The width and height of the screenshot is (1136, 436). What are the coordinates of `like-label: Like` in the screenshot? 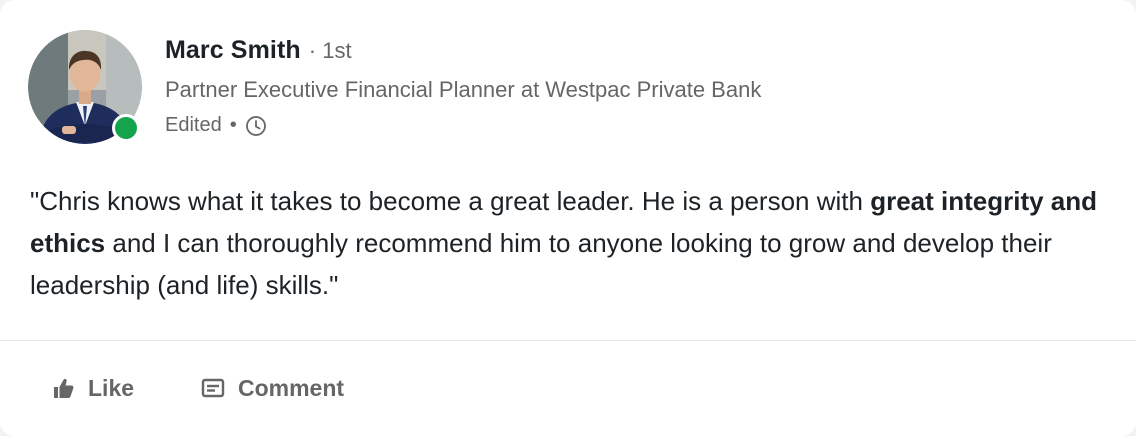 It's located at (111, 387).